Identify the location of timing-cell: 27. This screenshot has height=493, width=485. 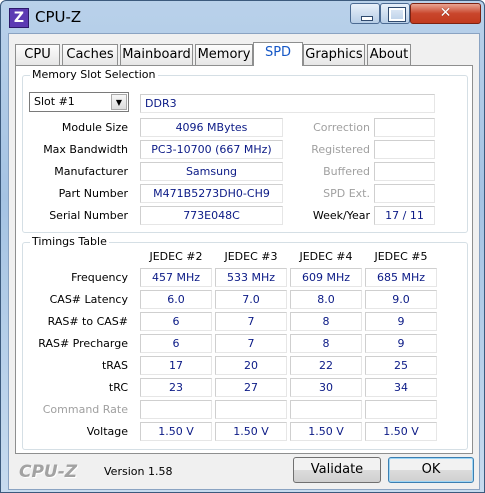
(251, 387).